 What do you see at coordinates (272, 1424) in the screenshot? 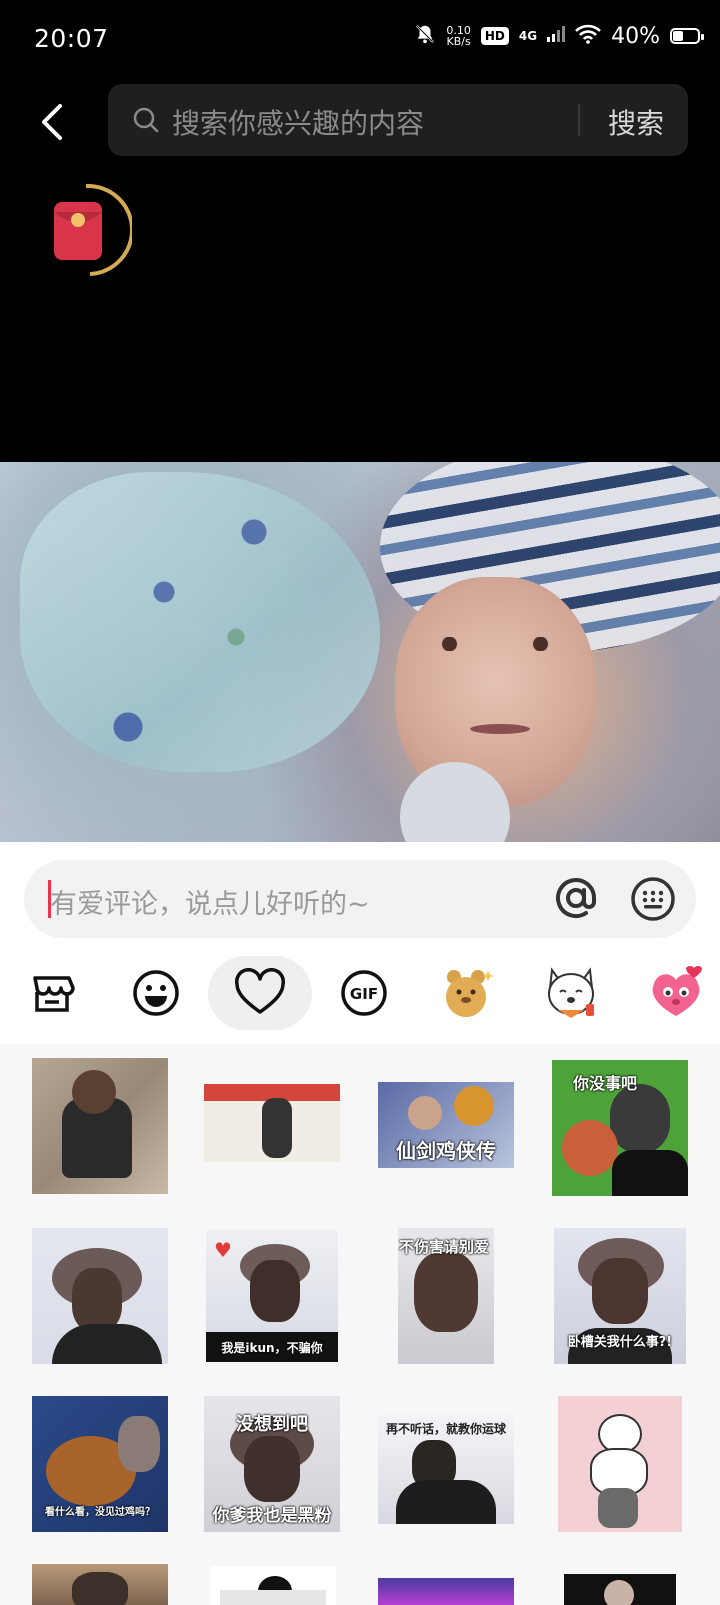
I see `sticker-caption: 没想到吧` at bounding box center [272, 1424].